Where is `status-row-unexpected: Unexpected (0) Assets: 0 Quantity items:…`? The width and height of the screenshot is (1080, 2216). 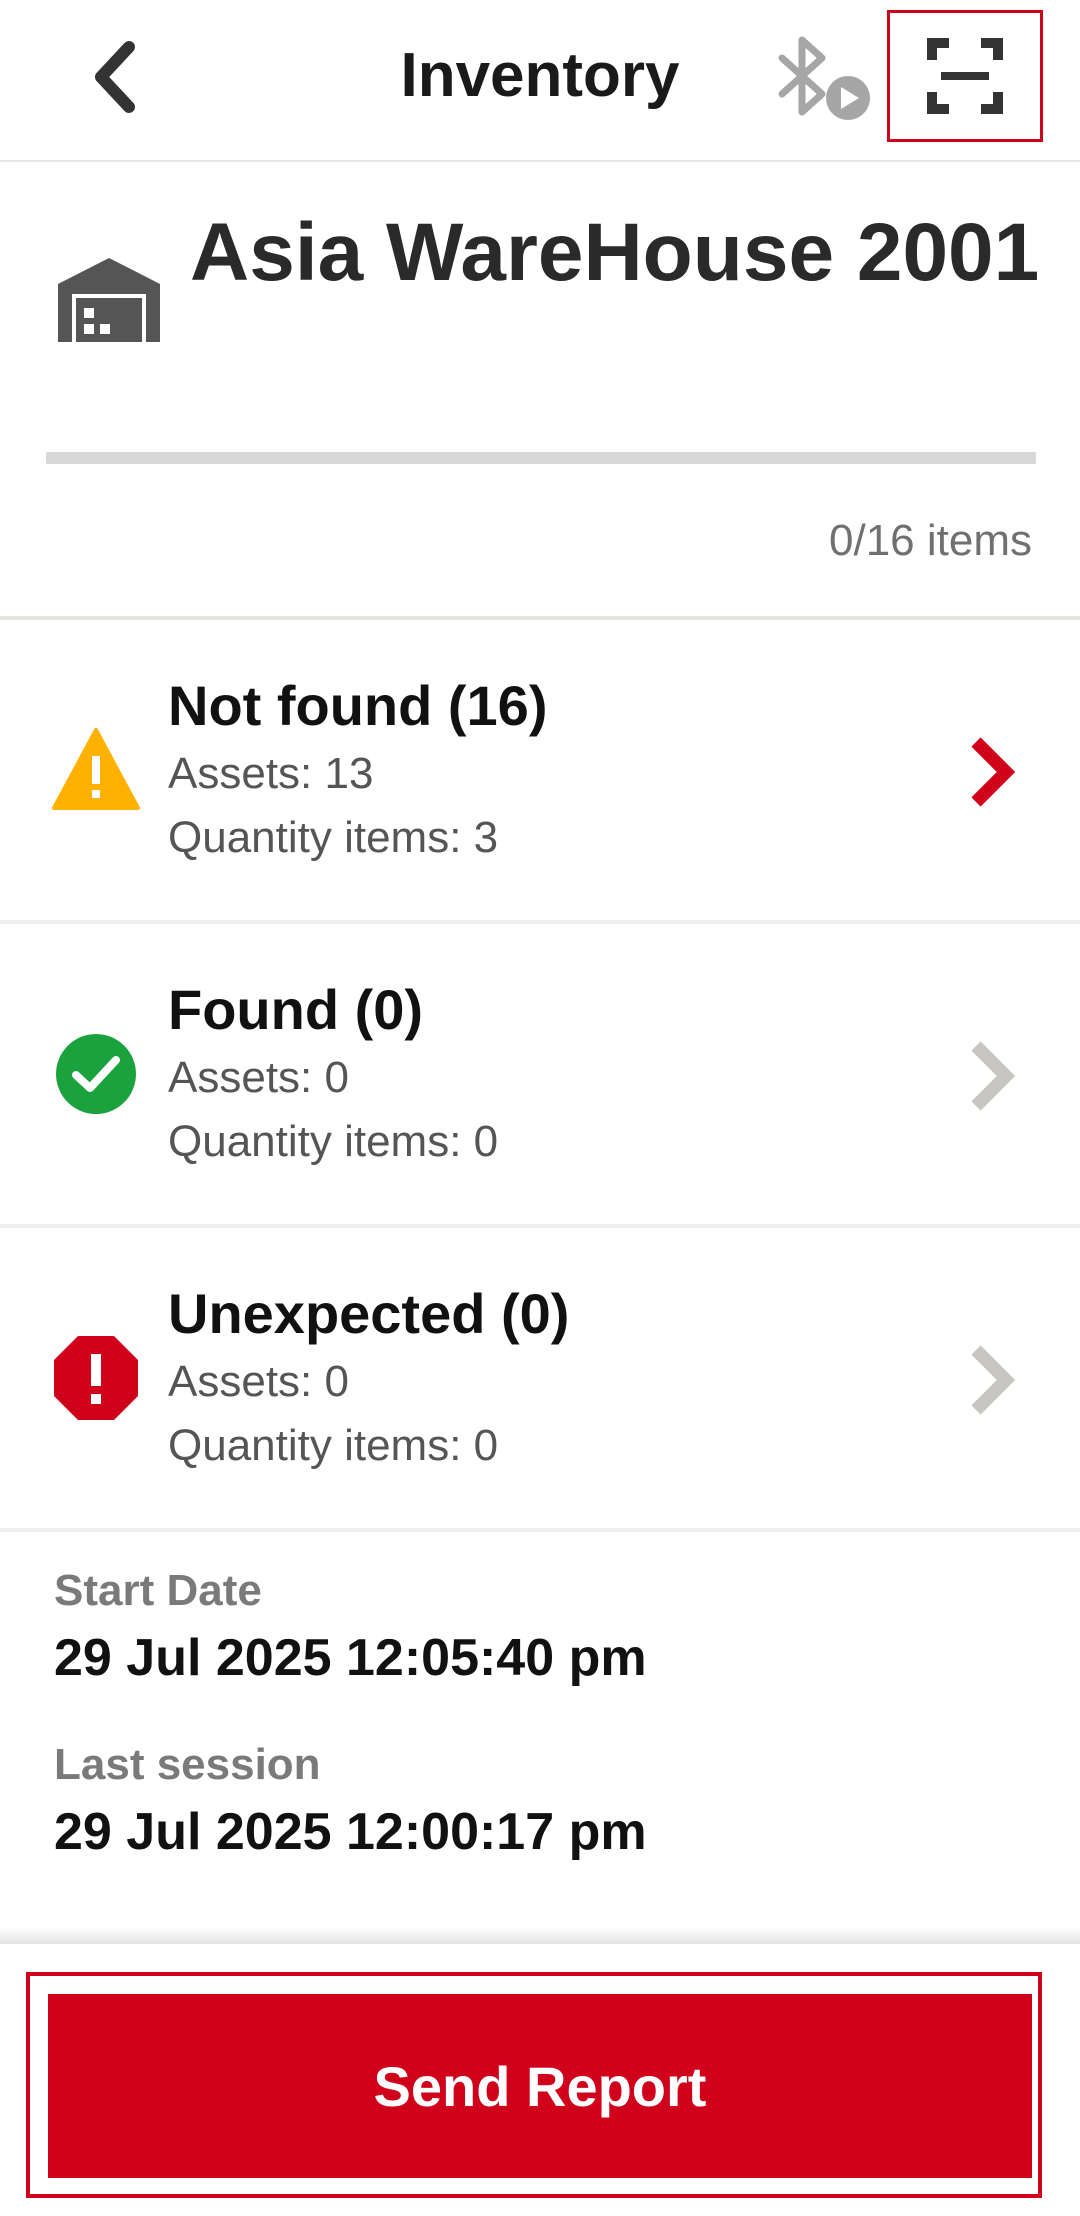
status-row-unexpected: Unexpected (0) Assets: 0 Quantity items:… is located at coordinates (540, 1382).